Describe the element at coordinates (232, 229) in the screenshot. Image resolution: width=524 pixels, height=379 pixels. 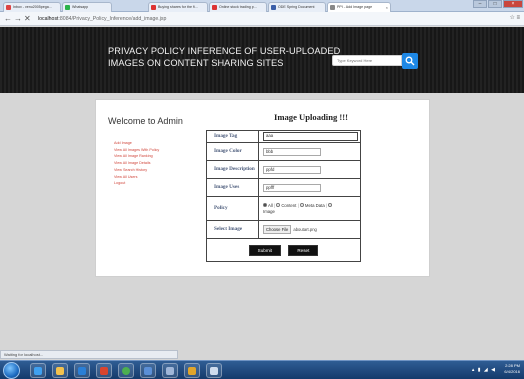
I see `select-image-label: Select Image` at that location.